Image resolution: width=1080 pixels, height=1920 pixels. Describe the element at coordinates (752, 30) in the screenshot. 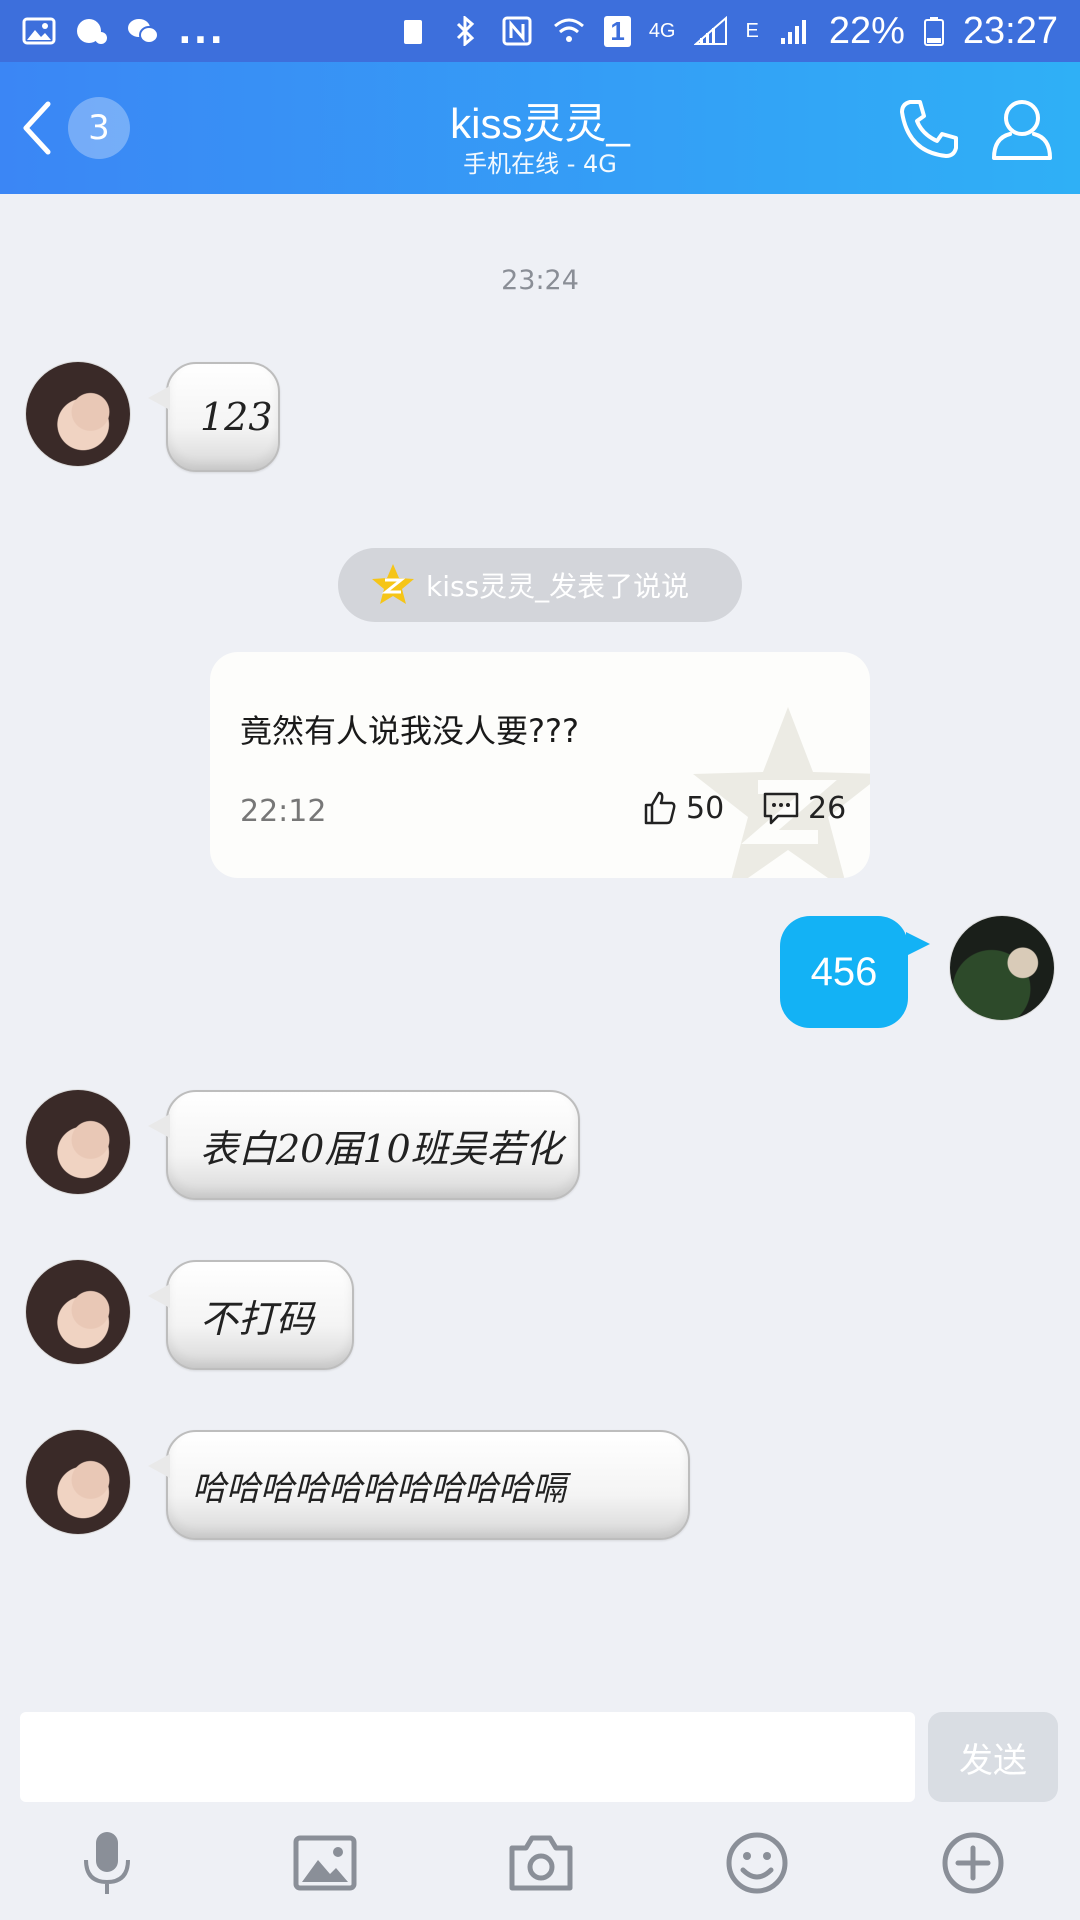

I see `network-e-label: E` at that location.